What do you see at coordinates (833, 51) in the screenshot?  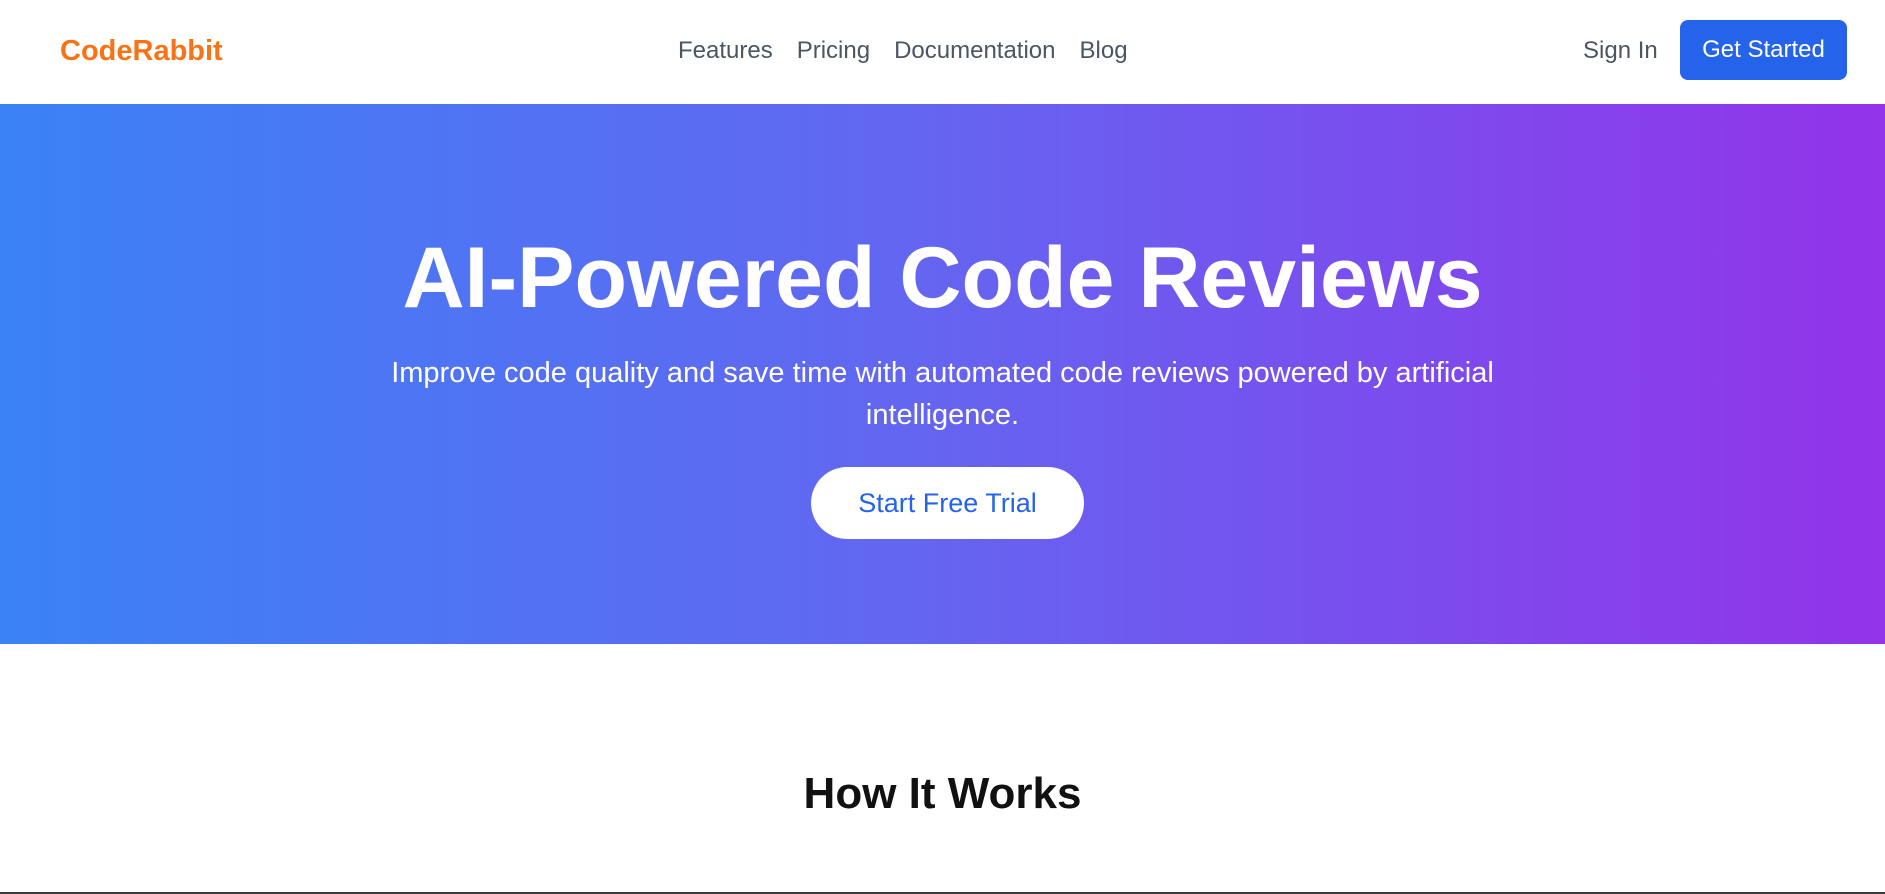 I see `nav-link-pricing: Pricing` at bounding box center [833, 51].